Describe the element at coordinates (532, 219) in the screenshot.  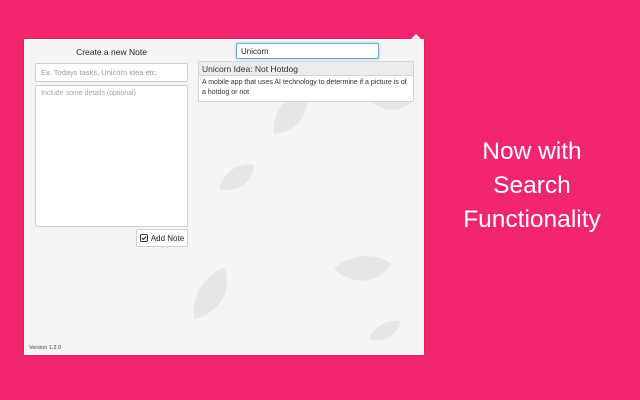
I see `promo-line: Functionality` at that location.